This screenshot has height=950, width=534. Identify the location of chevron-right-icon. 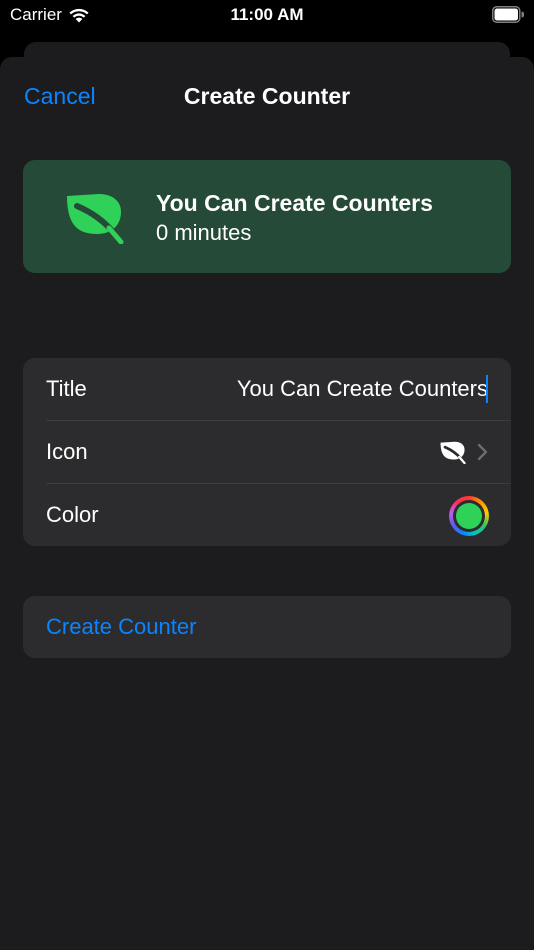
(482, 452).